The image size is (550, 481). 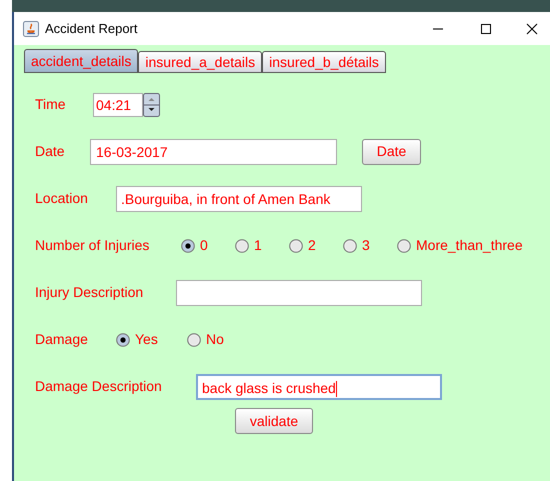 I want to click on field-label: Damage Description, so click(x=99, y=386).